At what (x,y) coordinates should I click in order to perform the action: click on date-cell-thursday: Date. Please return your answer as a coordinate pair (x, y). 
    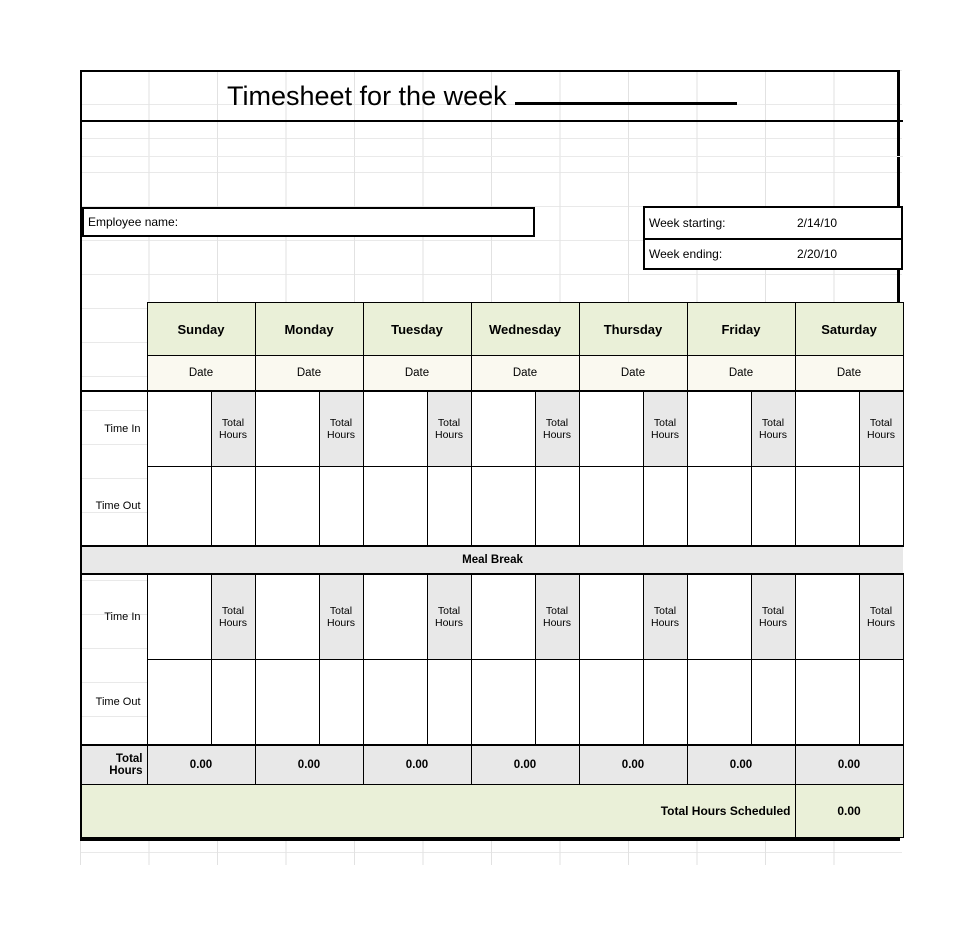
    Looking at the image, I should click on (633, 373).